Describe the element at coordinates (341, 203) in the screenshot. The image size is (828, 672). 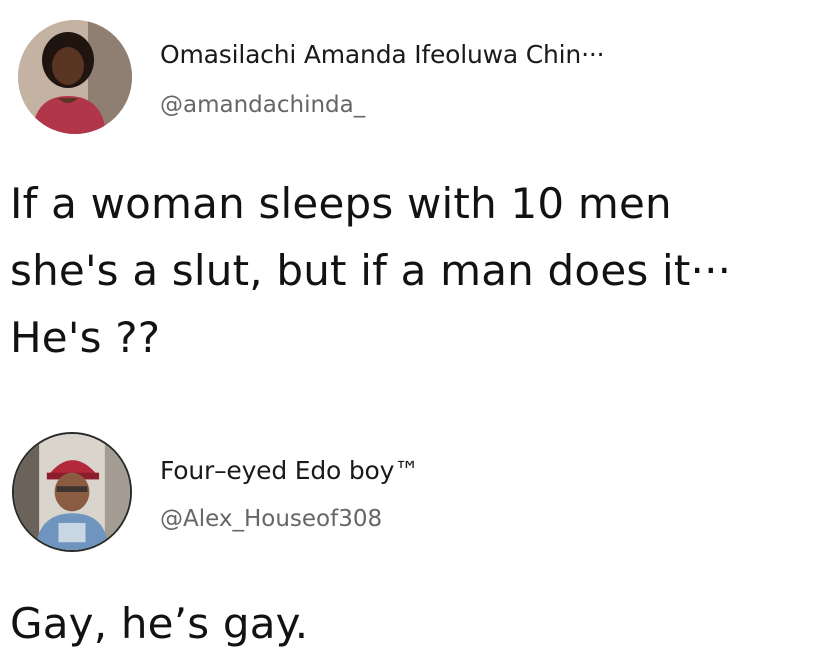
I see `tweet-text-line: If a woman sleeps with 10 men` at that location.